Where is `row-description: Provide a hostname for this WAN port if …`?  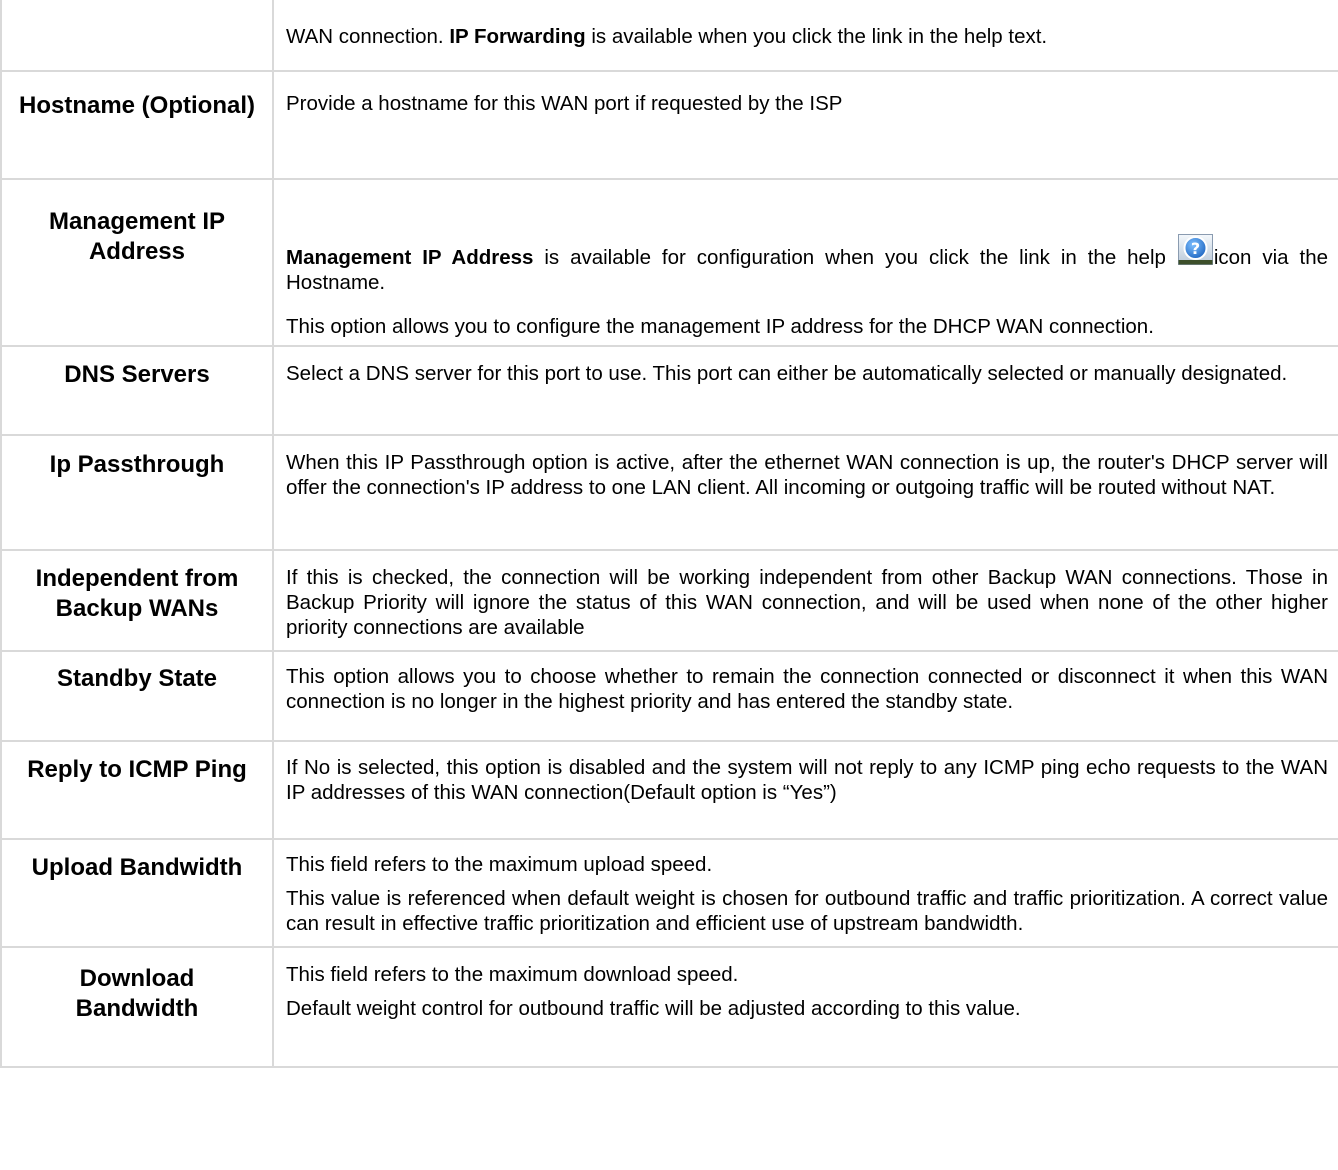
row-description: Provide a hostname for this WAN port if … is located at coordinates (805, 125).